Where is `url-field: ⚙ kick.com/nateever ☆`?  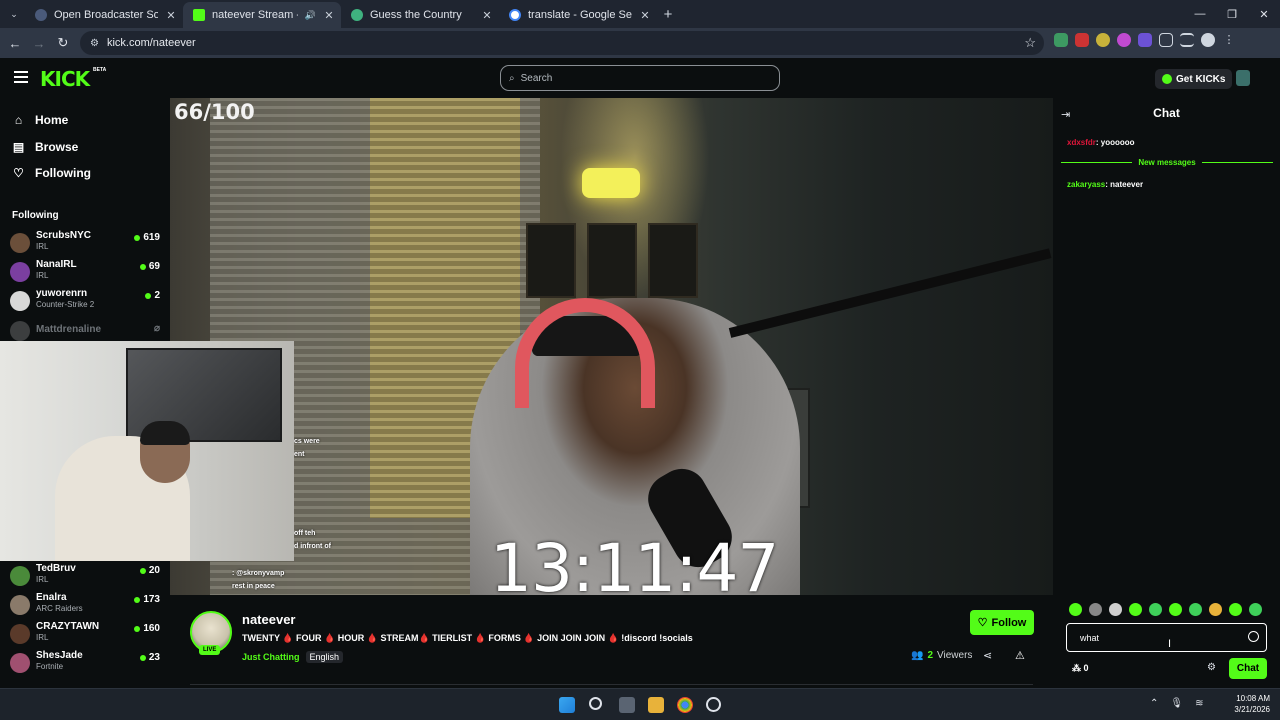
url-field: ⚙ kick.com/nateever ☆ is located at coordinates (562, 43).